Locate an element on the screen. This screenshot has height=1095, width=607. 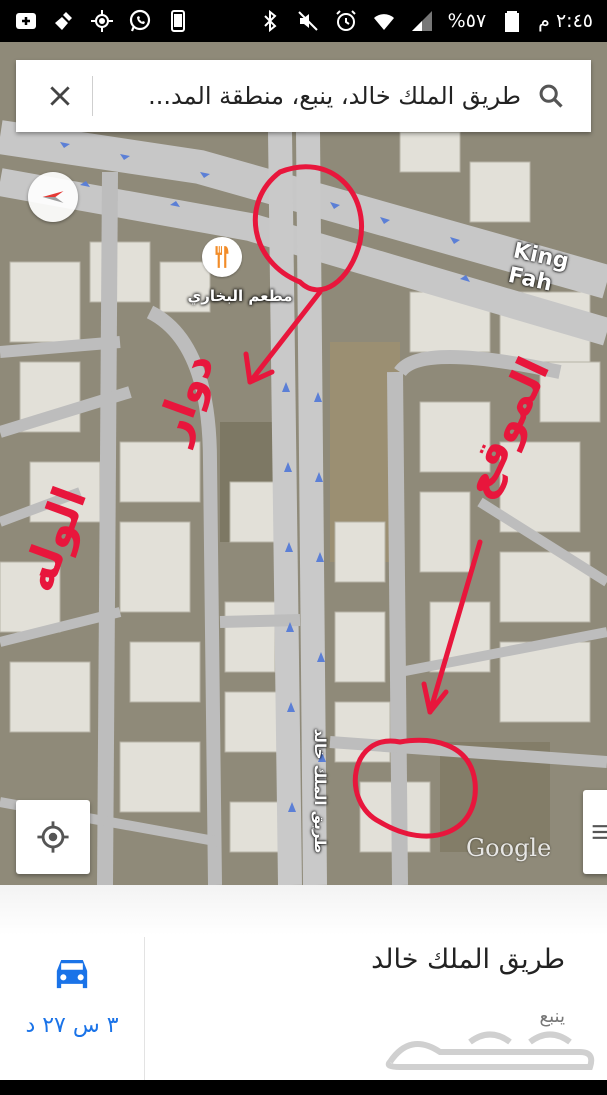
travel-time: ٣ س ٢٧ د is located at coordinates (72, 1025).